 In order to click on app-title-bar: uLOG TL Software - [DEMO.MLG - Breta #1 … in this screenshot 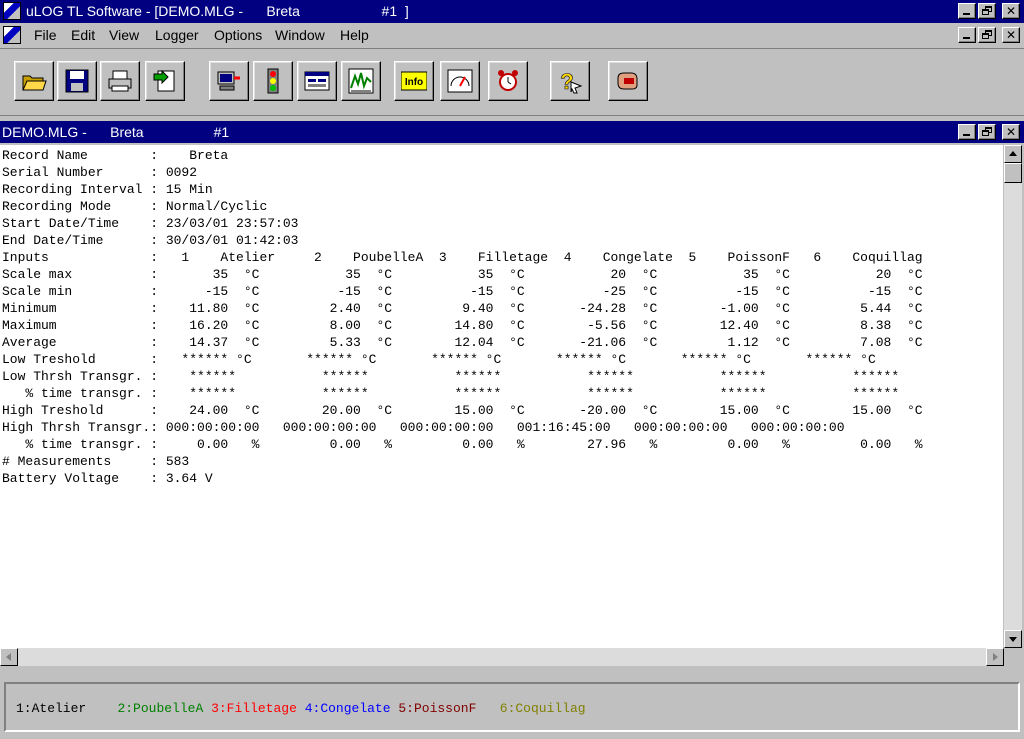, I will do `click(512, 11)`.